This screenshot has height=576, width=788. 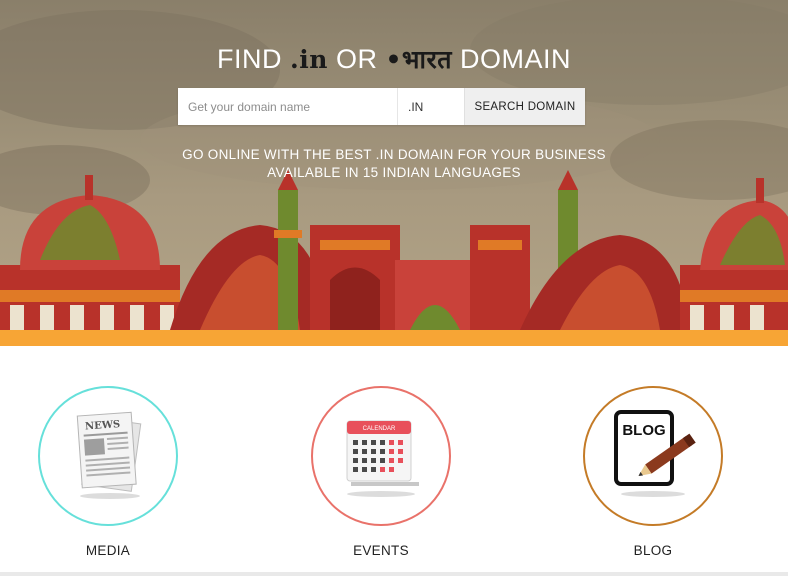 I want to click on calendar-icon: CALENDAR, so click(x=382, y=458).